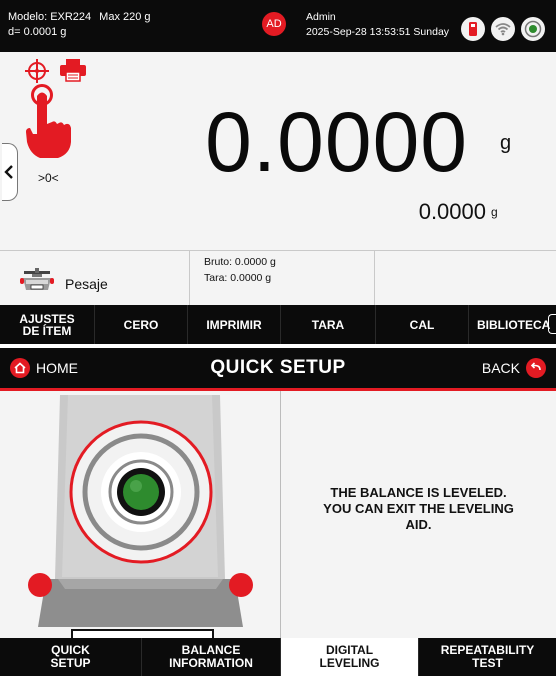 The image size is (556, 676). I want to click on back-button: BACK, so click(514, 368).